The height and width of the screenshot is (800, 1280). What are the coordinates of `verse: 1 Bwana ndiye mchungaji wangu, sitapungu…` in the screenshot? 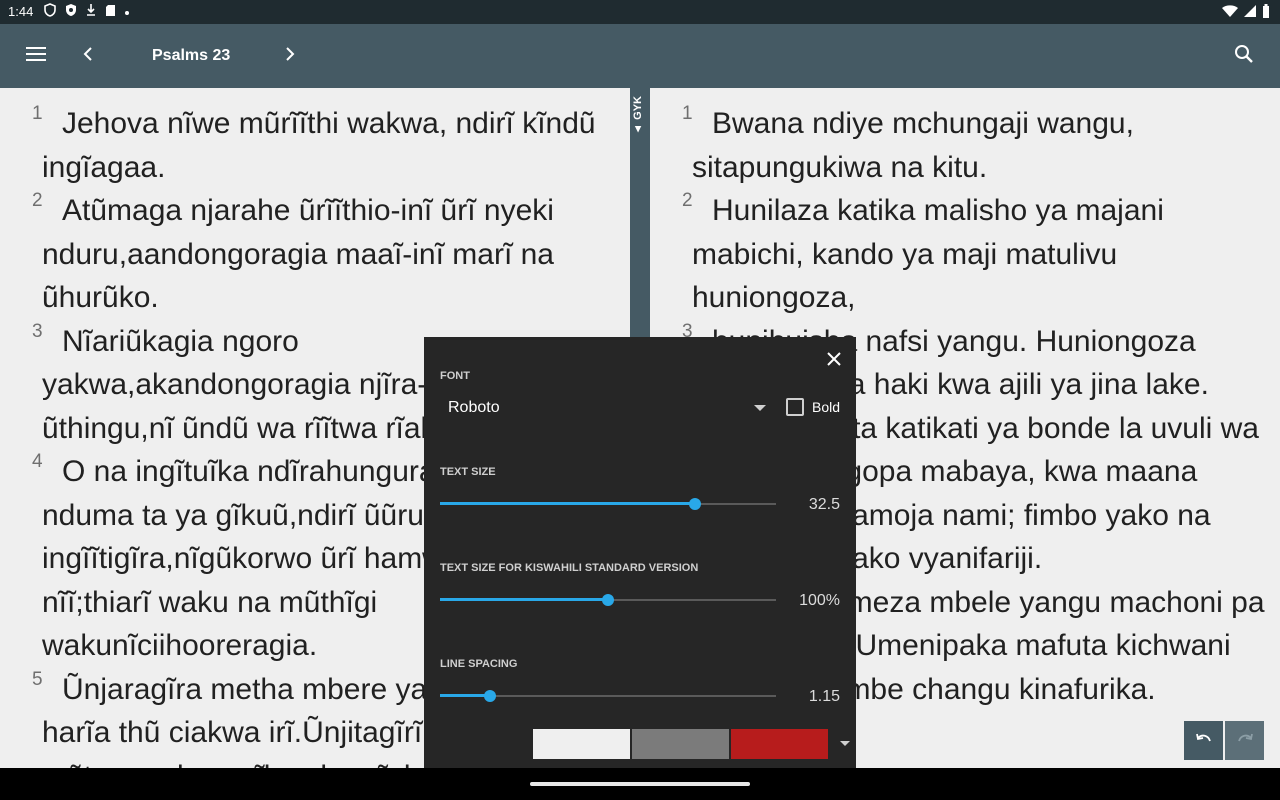 It's located at (977, 145).